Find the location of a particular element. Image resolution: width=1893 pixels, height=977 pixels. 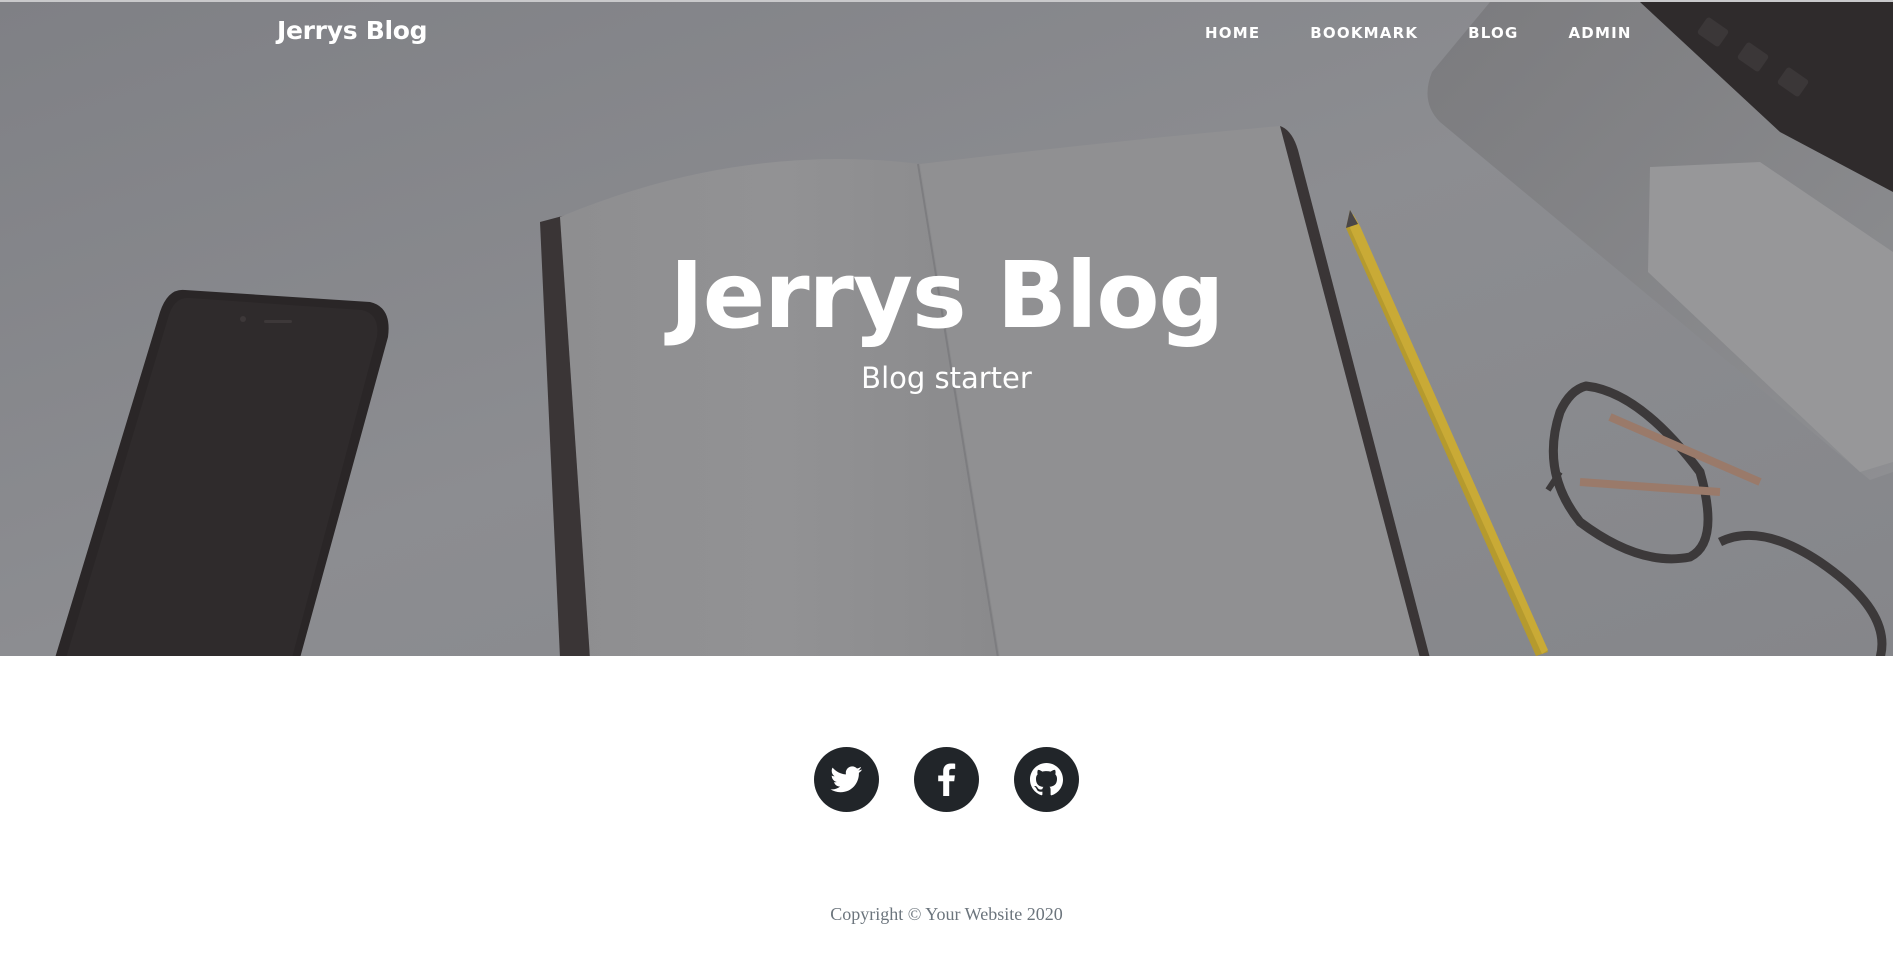

hero-title: Jerrys Blog is located at coordinates (947, 295).